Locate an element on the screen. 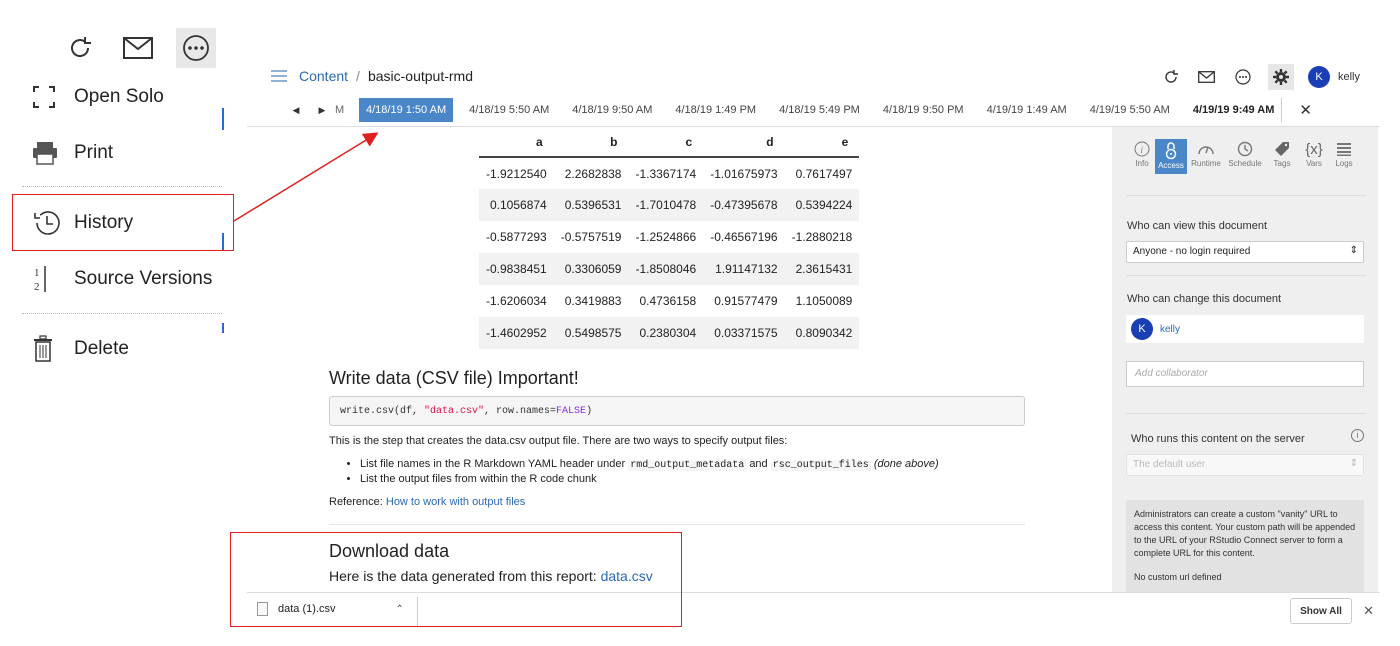 Image resolution: width=1400 pixels, height=646 pixels. menu-item-source-versions: 12 Source Versions is located at coordinates (122, 279).